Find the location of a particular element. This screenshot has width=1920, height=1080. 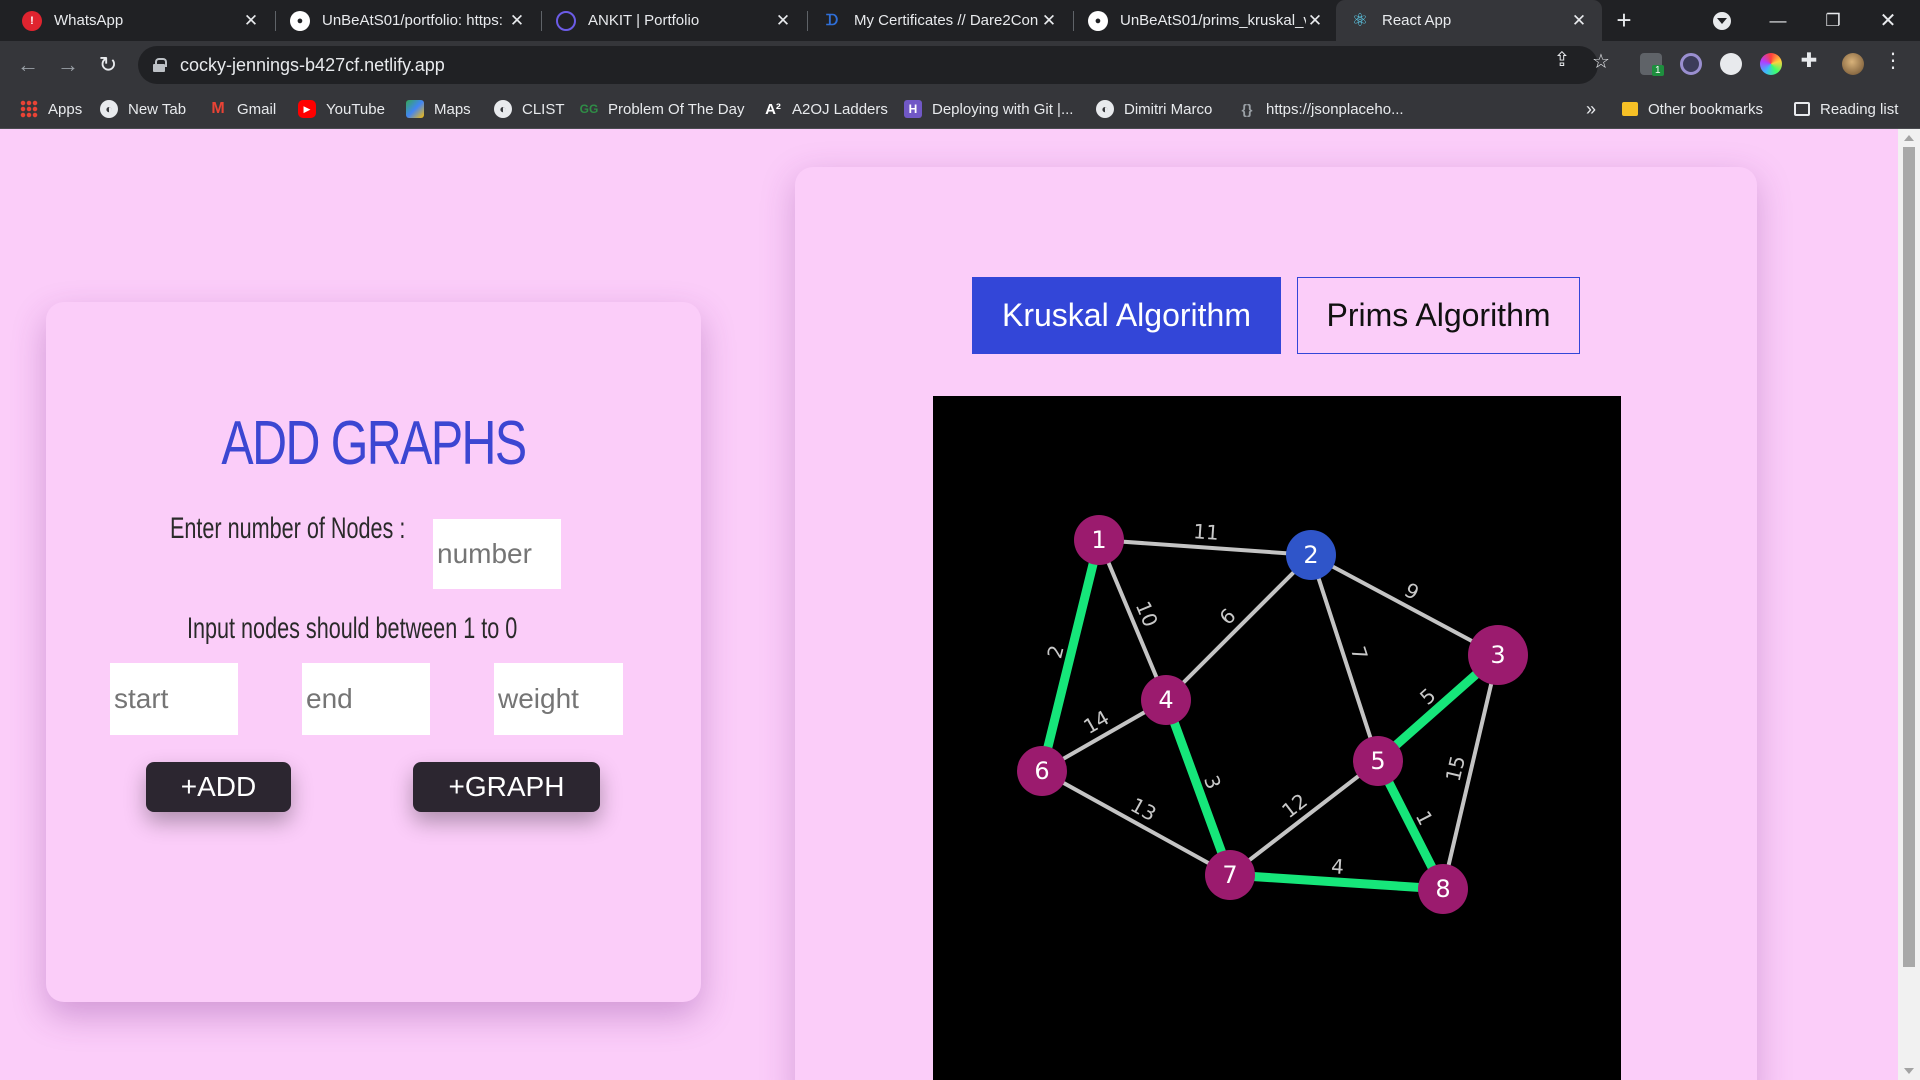

dare2compete-icon: ᗪ is located at coordinates (832, 20).